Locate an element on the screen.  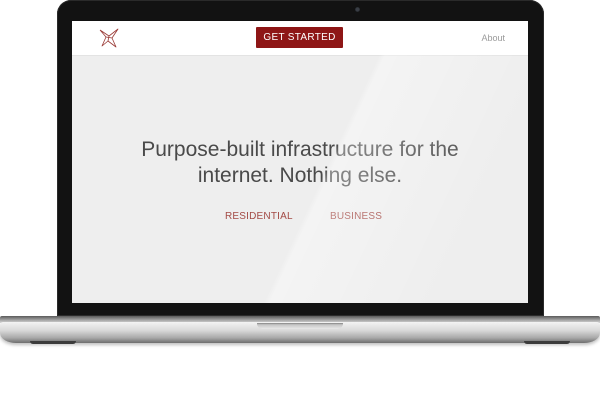
site-header: GET STARTED About is located at coordinates (300, 38).